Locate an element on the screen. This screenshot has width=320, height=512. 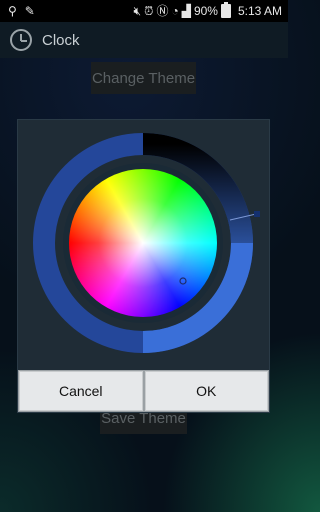
status-bar: ⚲ ✎ 🔇︎ ⏰︎ Ⓝ ◔ ▟ 90% 5:13 AM is located at coordinates (144, 11).